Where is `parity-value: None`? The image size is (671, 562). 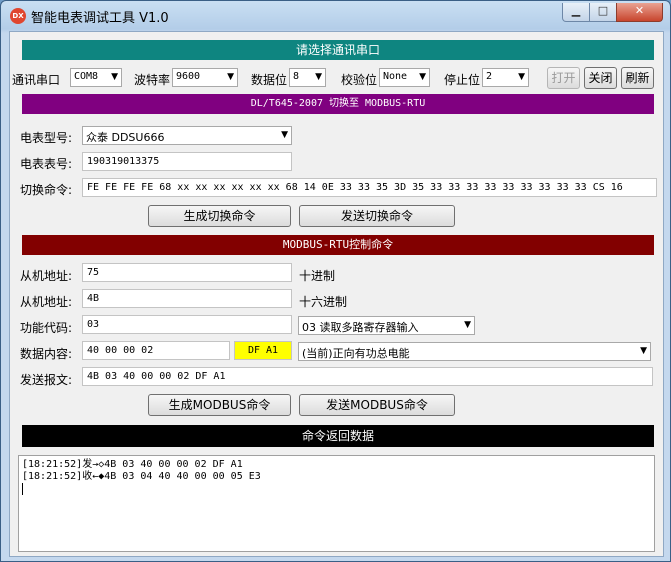 parity-value: None is located at coordinates (395, 76).